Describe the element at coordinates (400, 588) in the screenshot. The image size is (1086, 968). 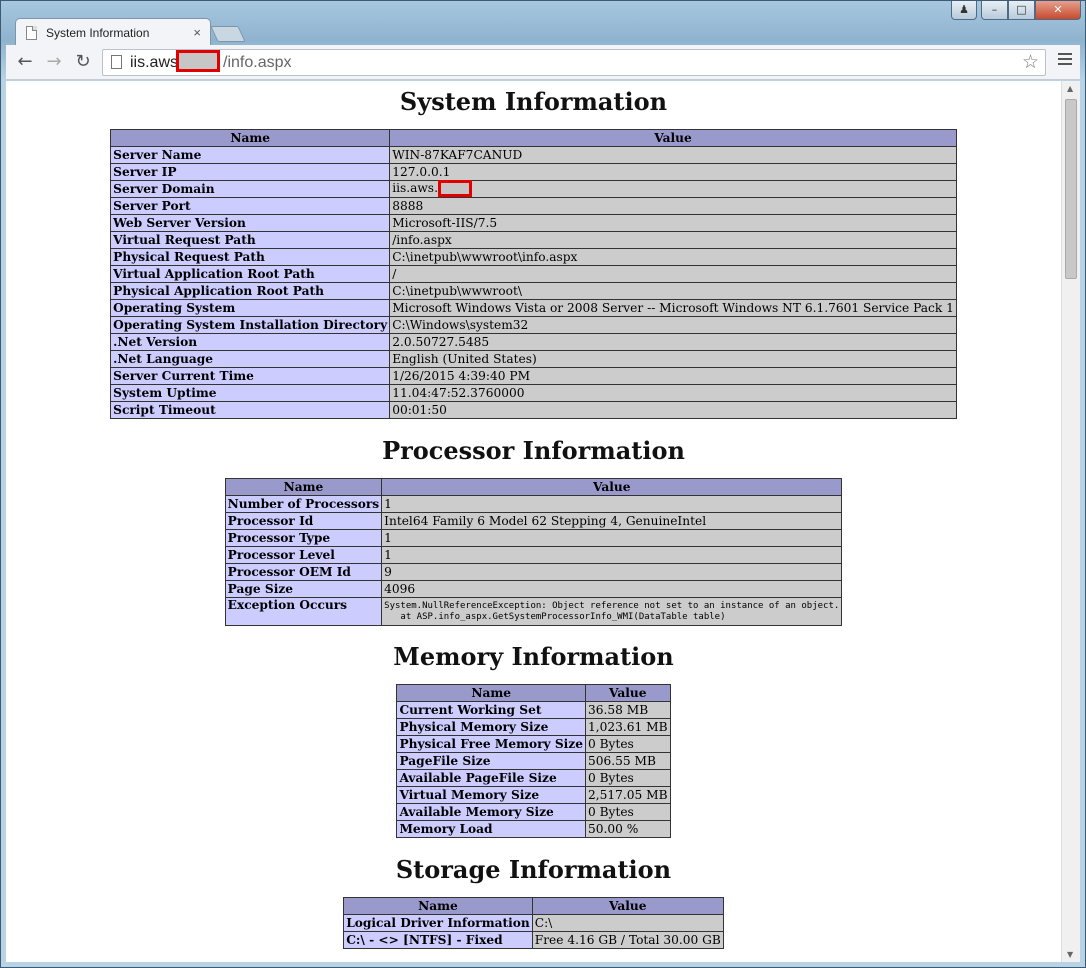
I see `row-value-text: 4096` at that location.